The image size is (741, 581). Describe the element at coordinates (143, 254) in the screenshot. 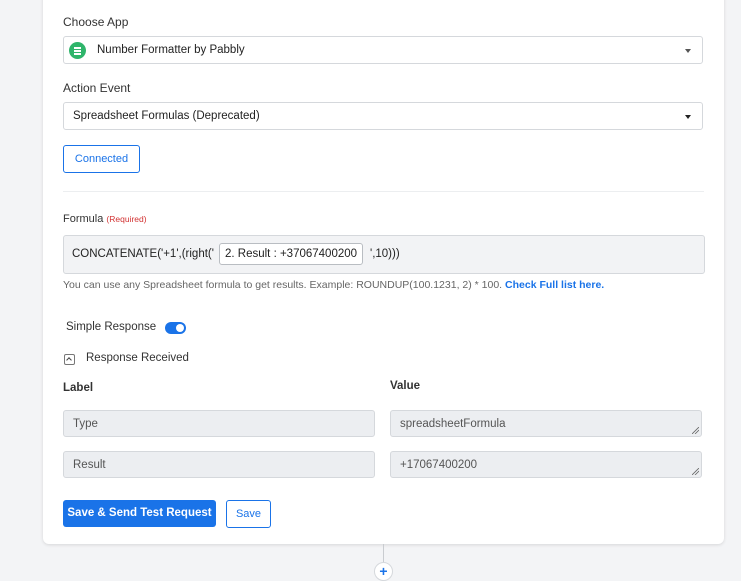

I see `formula-prefix: CONCATENATE('+1',(right('` at that location.